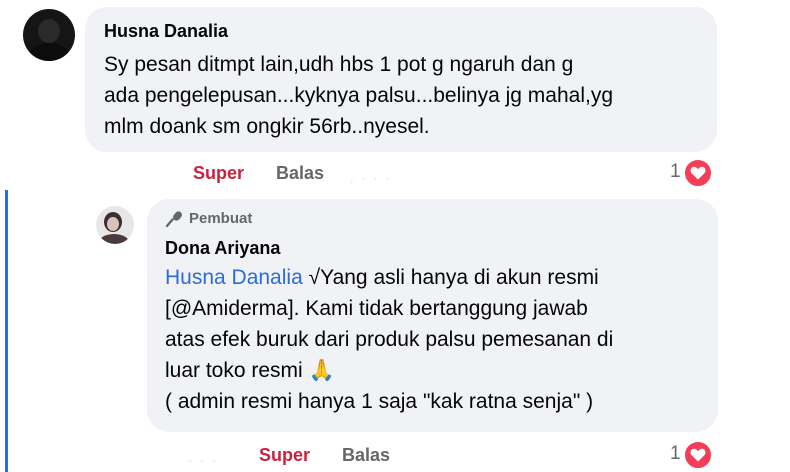  I want to click on author-badge-label: Pembuat, so click(221, 218).